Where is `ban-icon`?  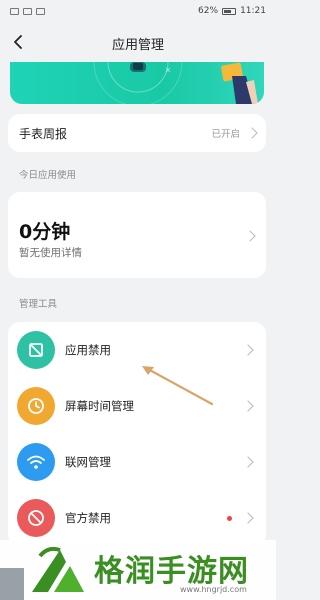 ban-icon is located at coordinates (36, 518).